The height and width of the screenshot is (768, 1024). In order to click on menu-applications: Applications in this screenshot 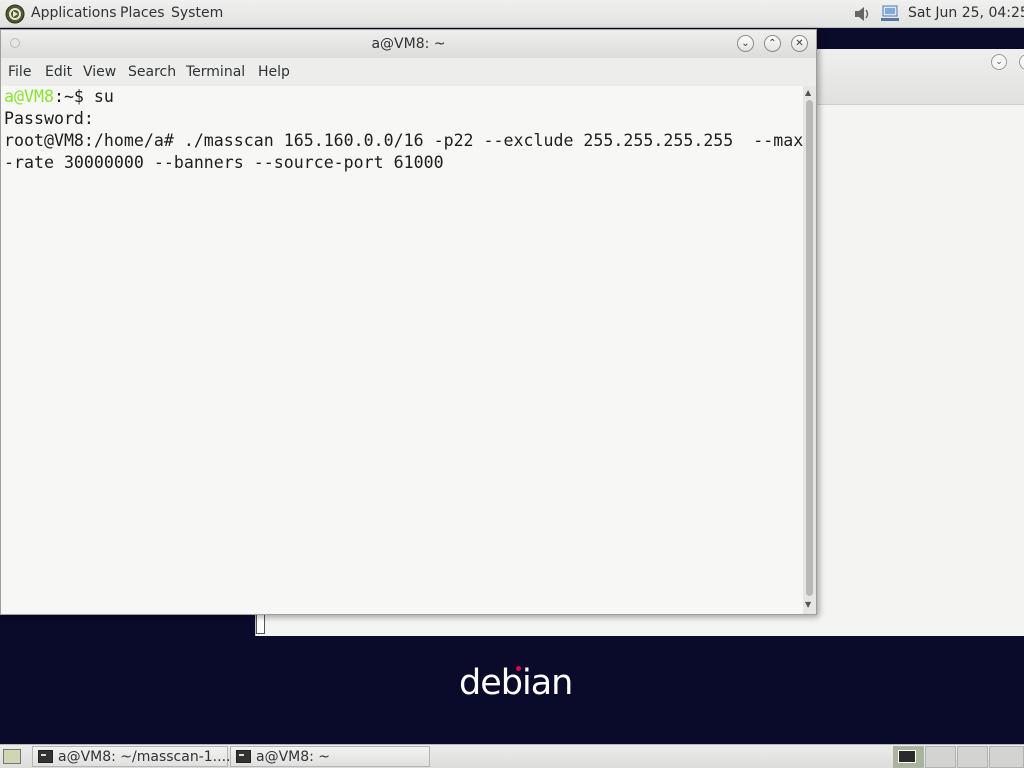, I will do `click(74, 13)`.